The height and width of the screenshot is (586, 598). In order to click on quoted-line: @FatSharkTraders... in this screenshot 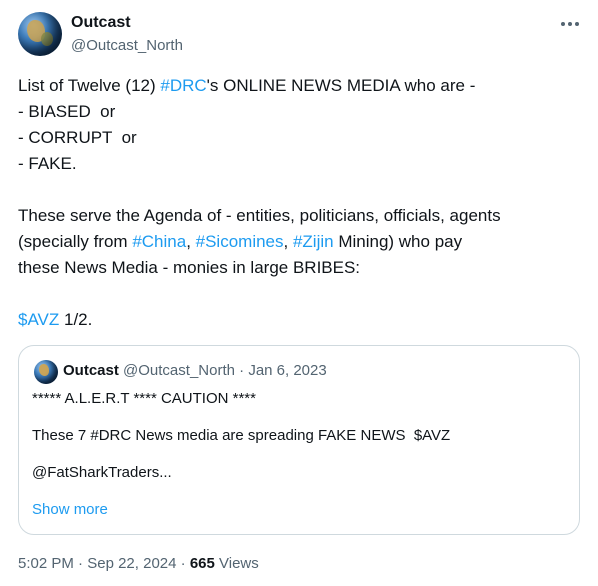, I will do `click(102, 472)`.